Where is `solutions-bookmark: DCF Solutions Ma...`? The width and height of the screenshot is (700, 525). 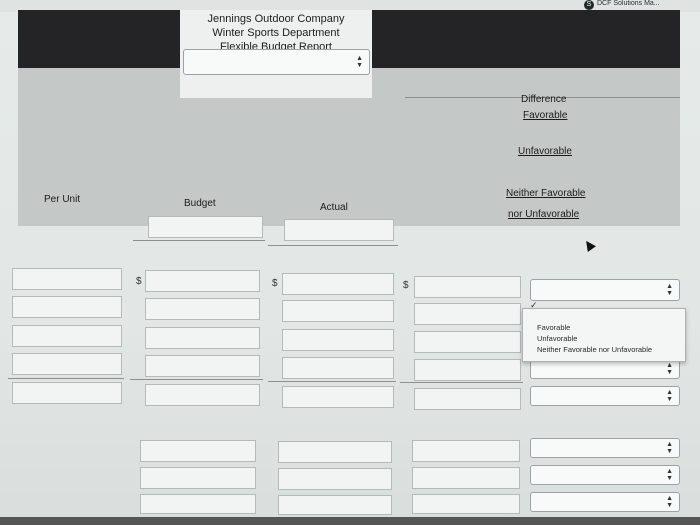
solutions-bookmark: DCF Solutions Ma... is located at coordinates (628, 3).